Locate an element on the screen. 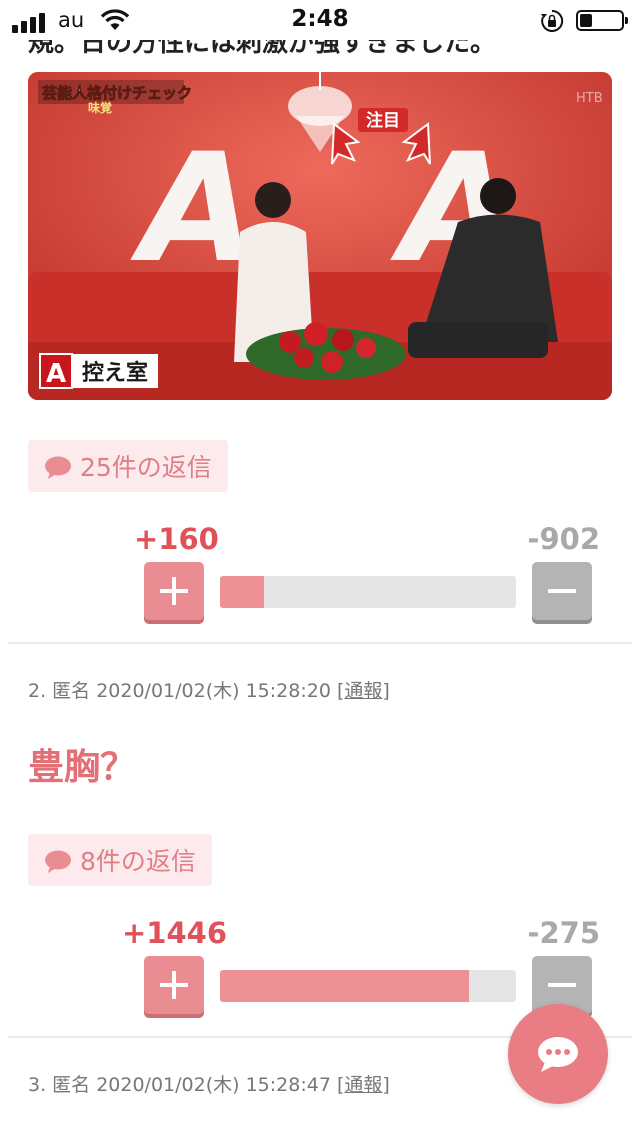  comment-meta: 2. 匿名 2020/01/02(木) 15:28:20 [通報] is located at coordinates (209, 689).